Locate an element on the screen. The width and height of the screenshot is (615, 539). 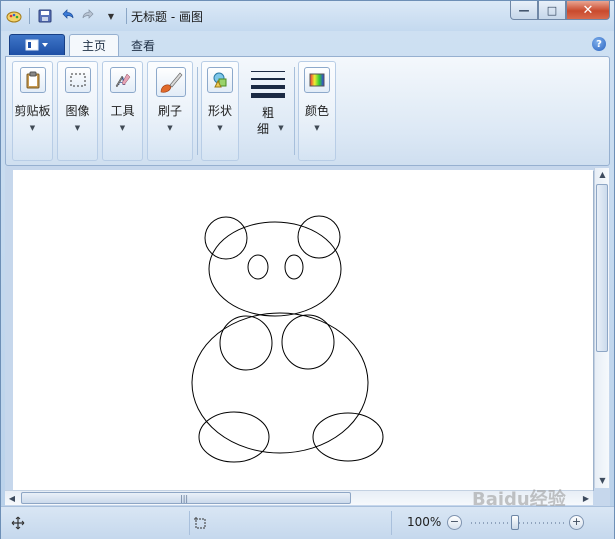
ribbon-tab-row: 主页 查看 ? is located at coordinates (307, 43).